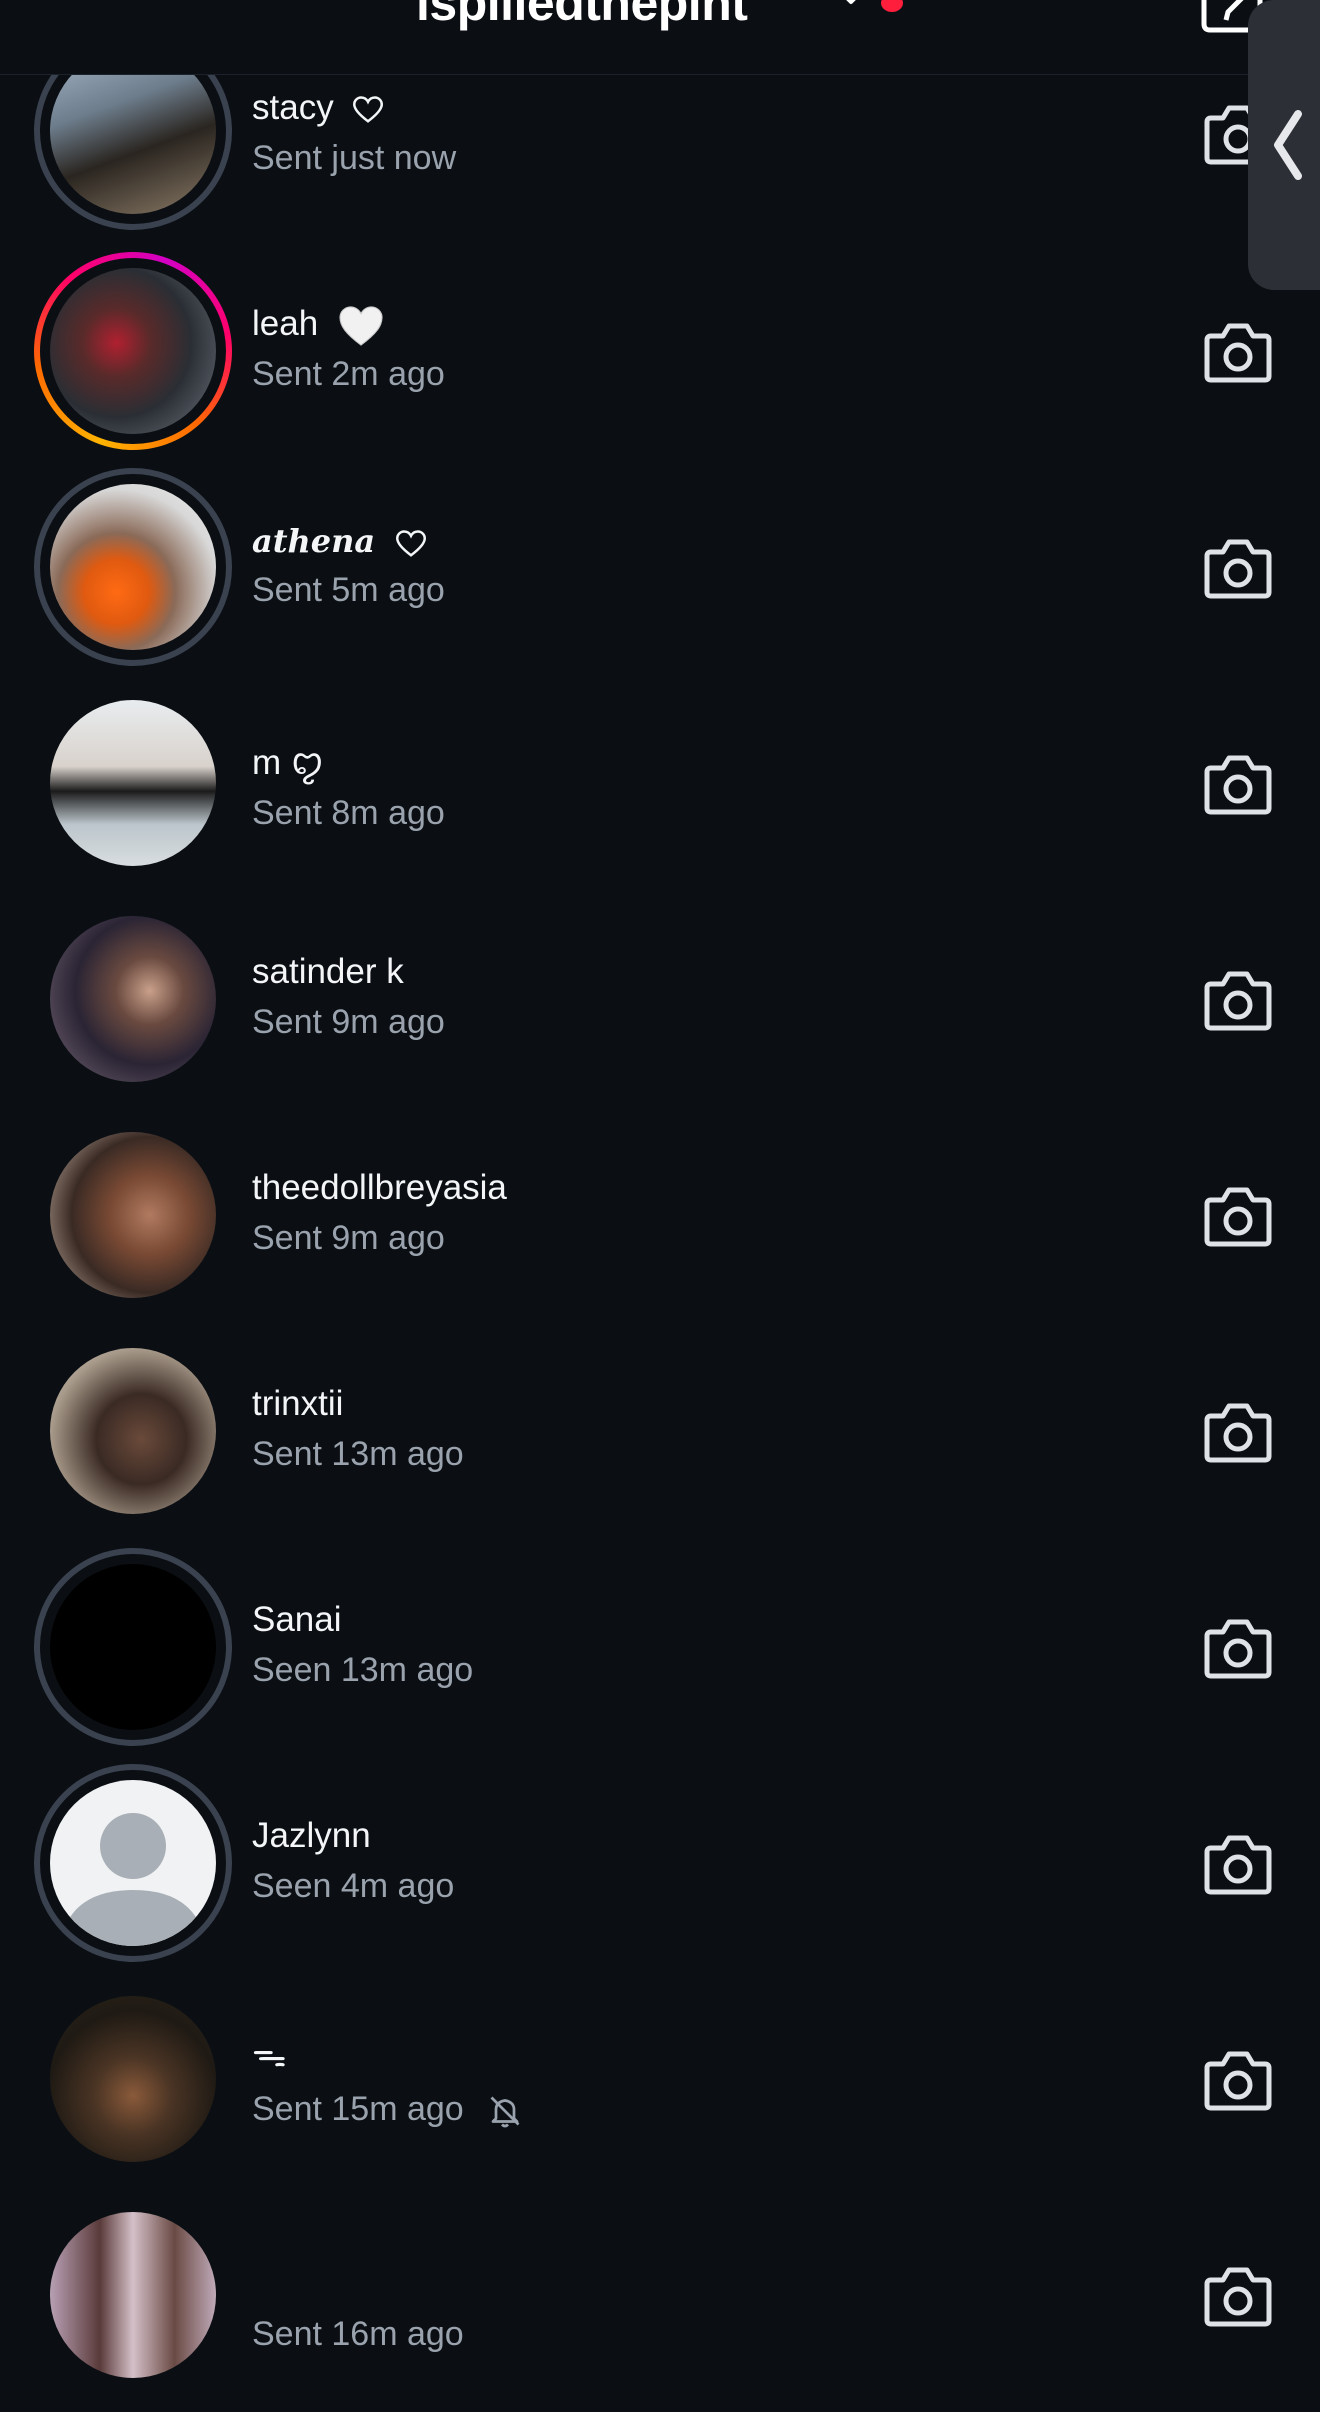  I want to click on header: ispilledthepint, so click(660, 37).